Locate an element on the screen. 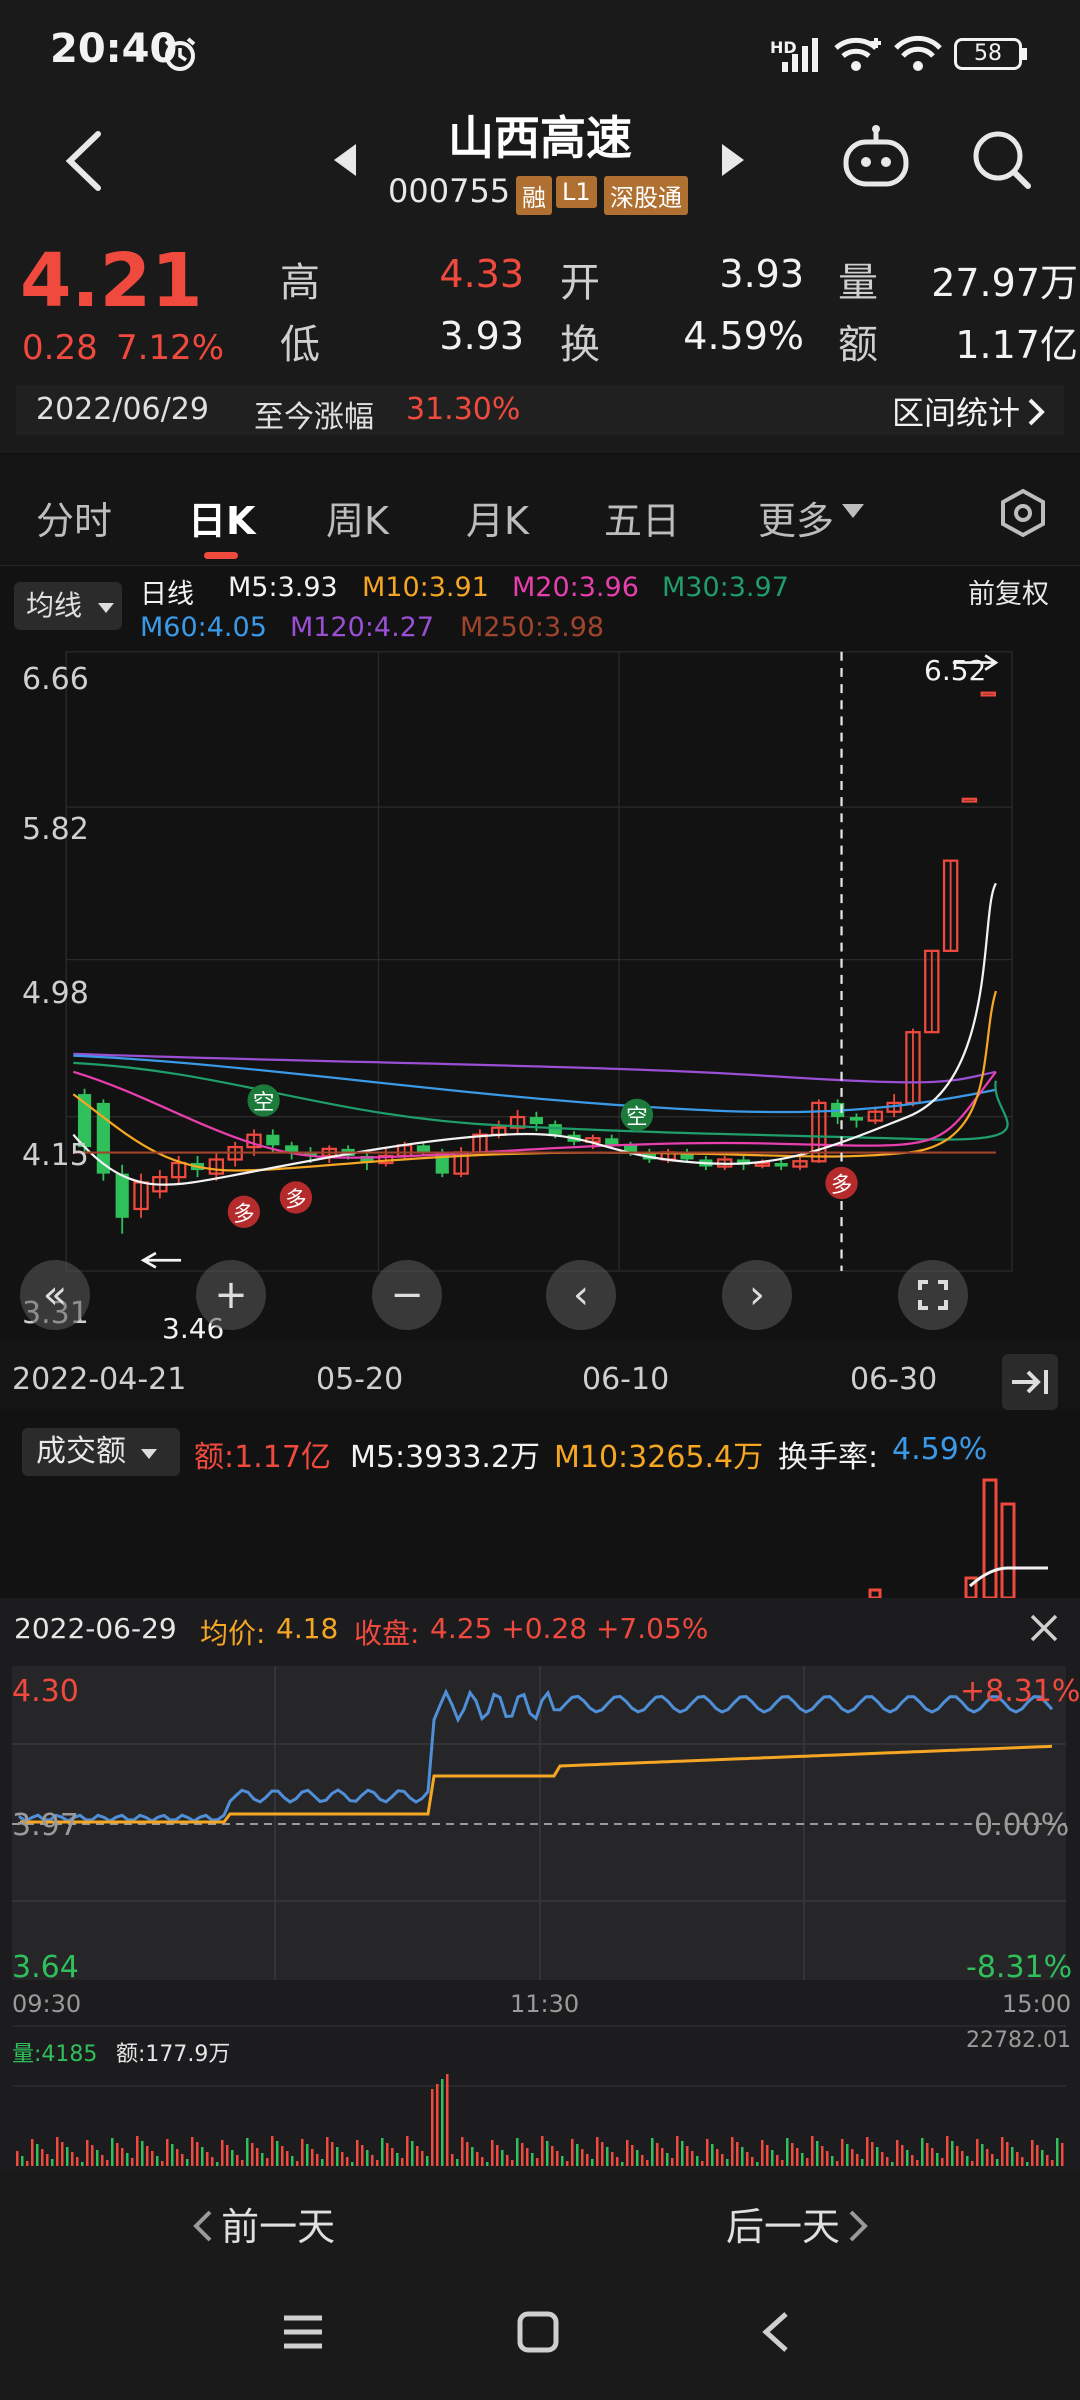 The height and width of the screenshot is (2400, 1080). intraday-pct-mid: 0.00% is located at coordinates (1022, 1825).